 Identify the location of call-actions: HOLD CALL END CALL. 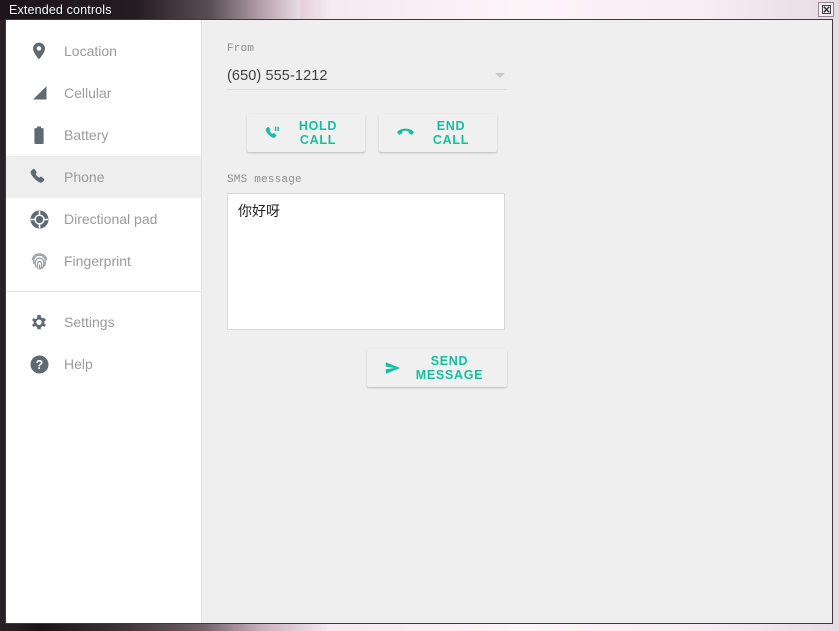
(539, 133).